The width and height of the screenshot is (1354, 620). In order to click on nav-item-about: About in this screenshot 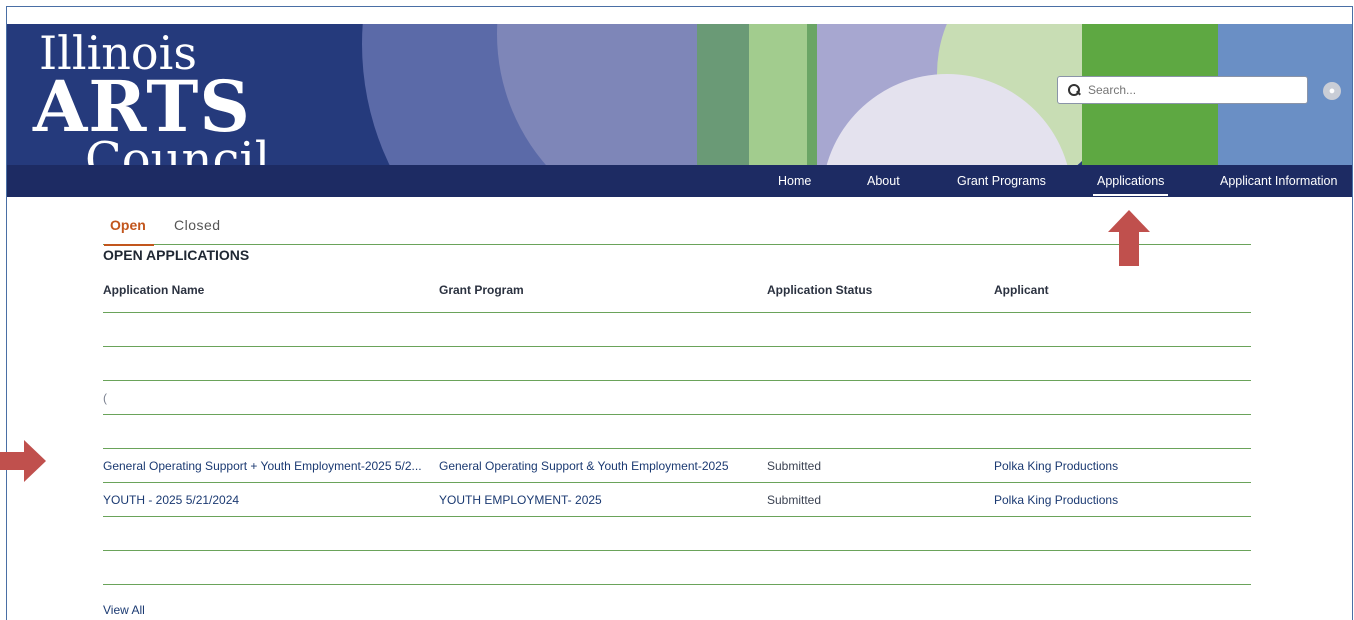, I will do `click(883, 181)`.